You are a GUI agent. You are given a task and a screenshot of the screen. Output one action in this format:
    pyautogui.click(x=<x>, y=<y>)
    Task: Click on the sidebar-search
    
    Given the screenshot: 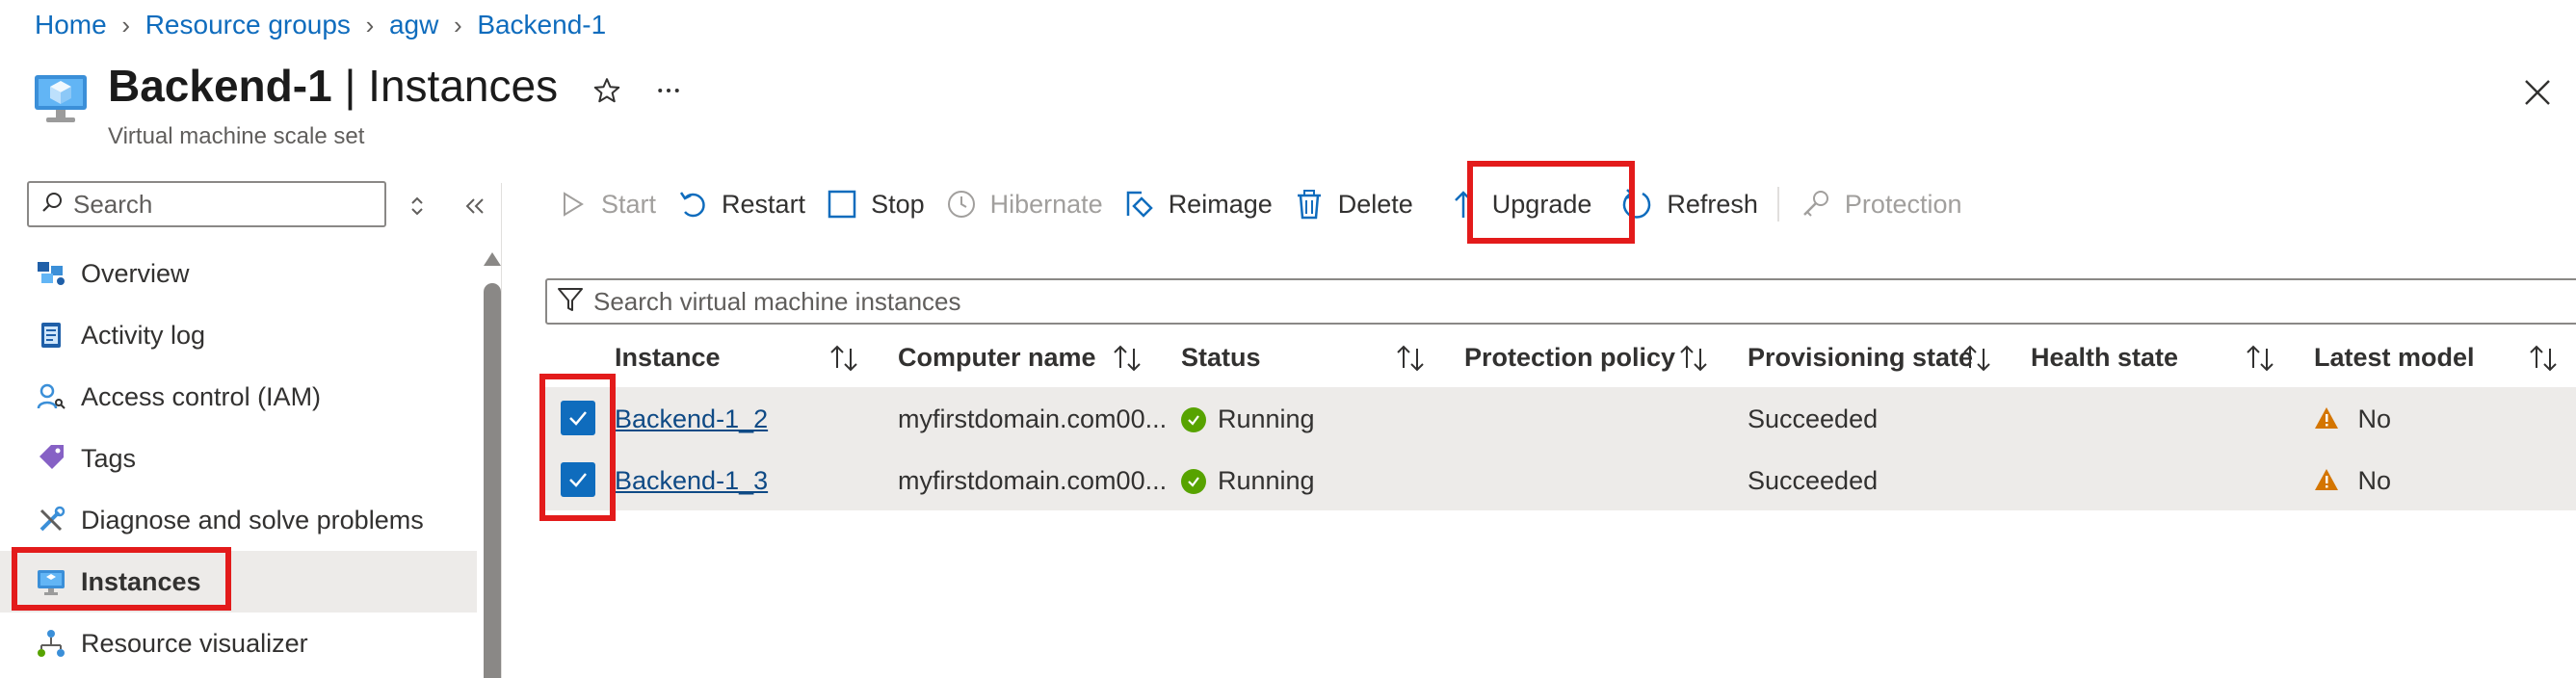 What is the action you would take?
    pyautogui.click(x=207, y=204)
    